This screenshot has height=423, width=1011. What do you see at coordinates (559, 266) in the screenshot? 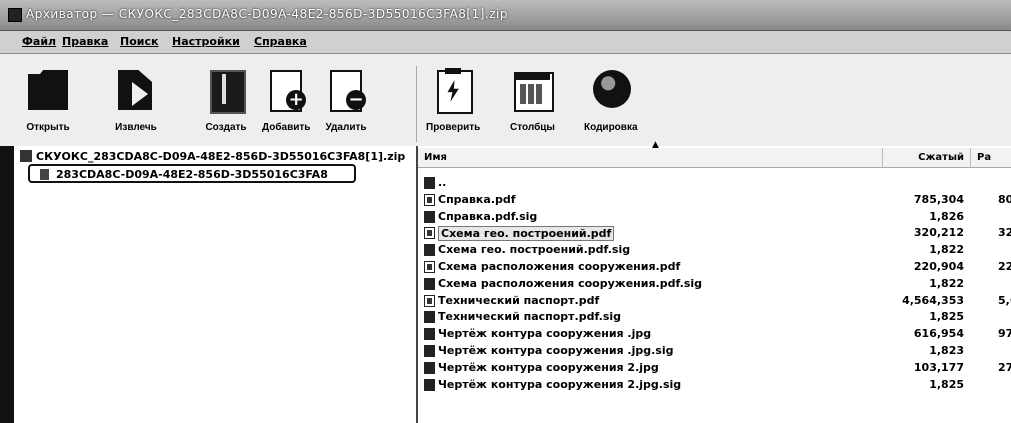
I see `file-name: Схема расположения сооружения.pdf` at bounding box center [559, 266].